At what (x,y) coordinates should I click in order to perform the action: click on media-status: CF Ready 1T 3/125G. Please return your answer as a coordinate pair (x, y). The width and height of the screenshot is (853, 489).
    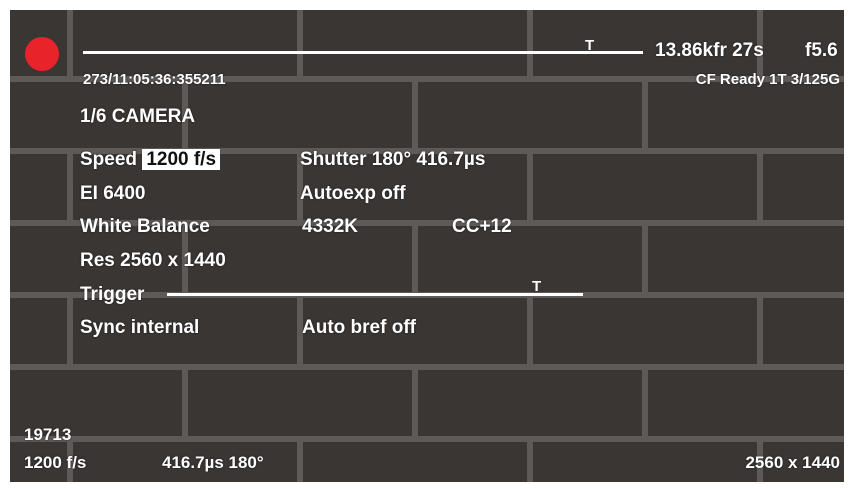
    Looking at the image, I should click on (767, 79).